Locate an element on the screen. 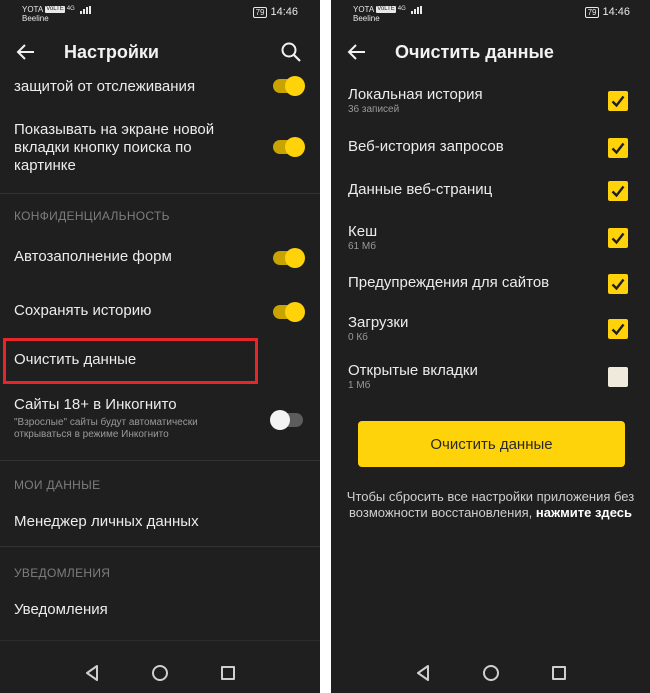 The height and width of the screenshot is (693, 650). option-size: 36 записей is located at coordinates (374, 109).